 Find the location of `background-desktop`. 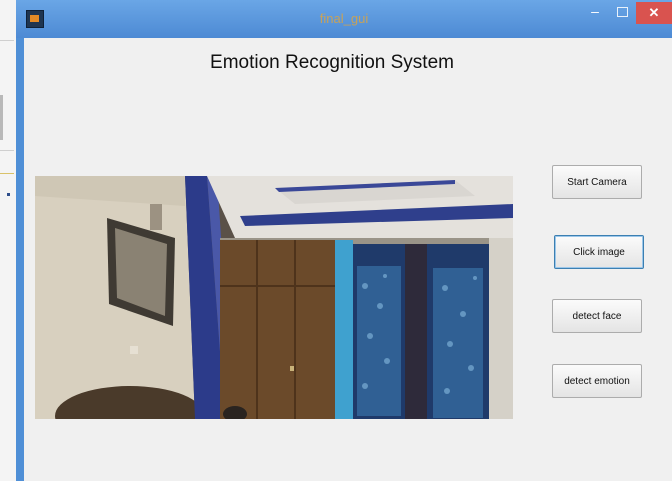

background-desktop is located at coordinates (8, 240).